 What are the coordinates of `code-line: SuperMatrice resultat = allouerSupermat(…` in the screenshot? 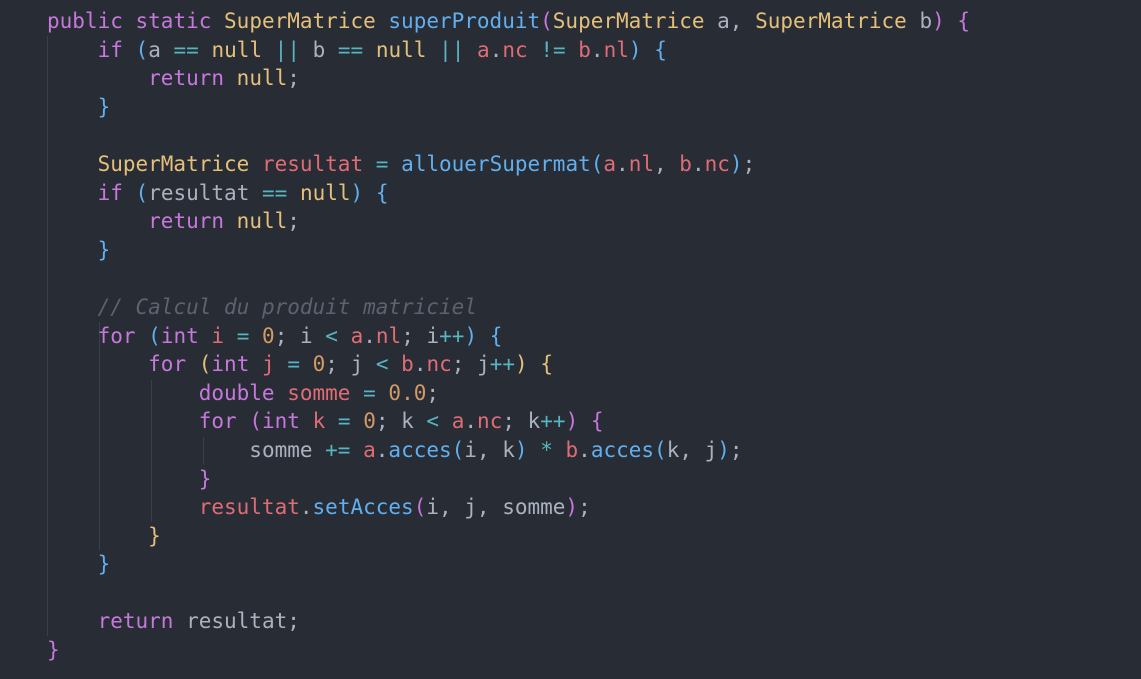 It's located at (587, 164).